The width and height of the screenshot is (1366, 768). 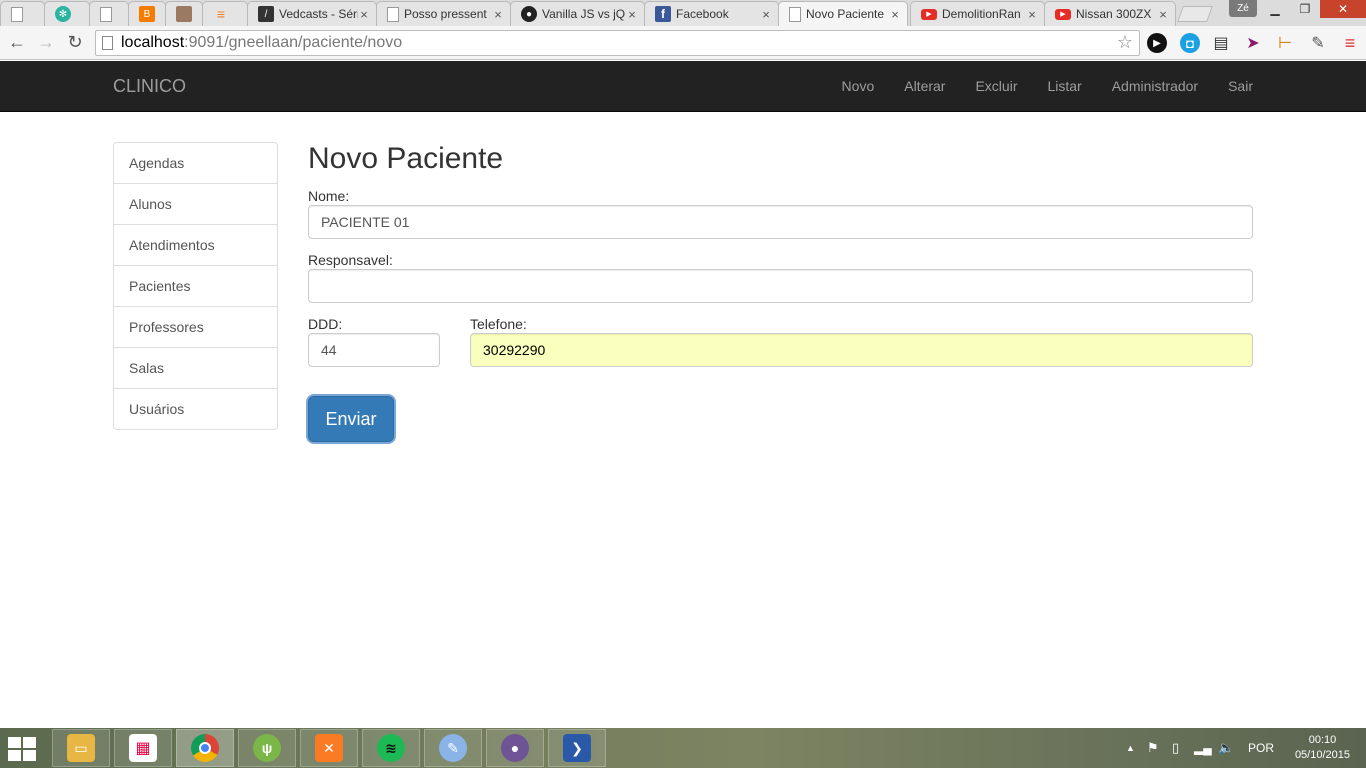 What do you see at coordinates (1203, 748) in the screenshot?
I see `signal-icon: ▂▄` at bounding box center [1203, 748].